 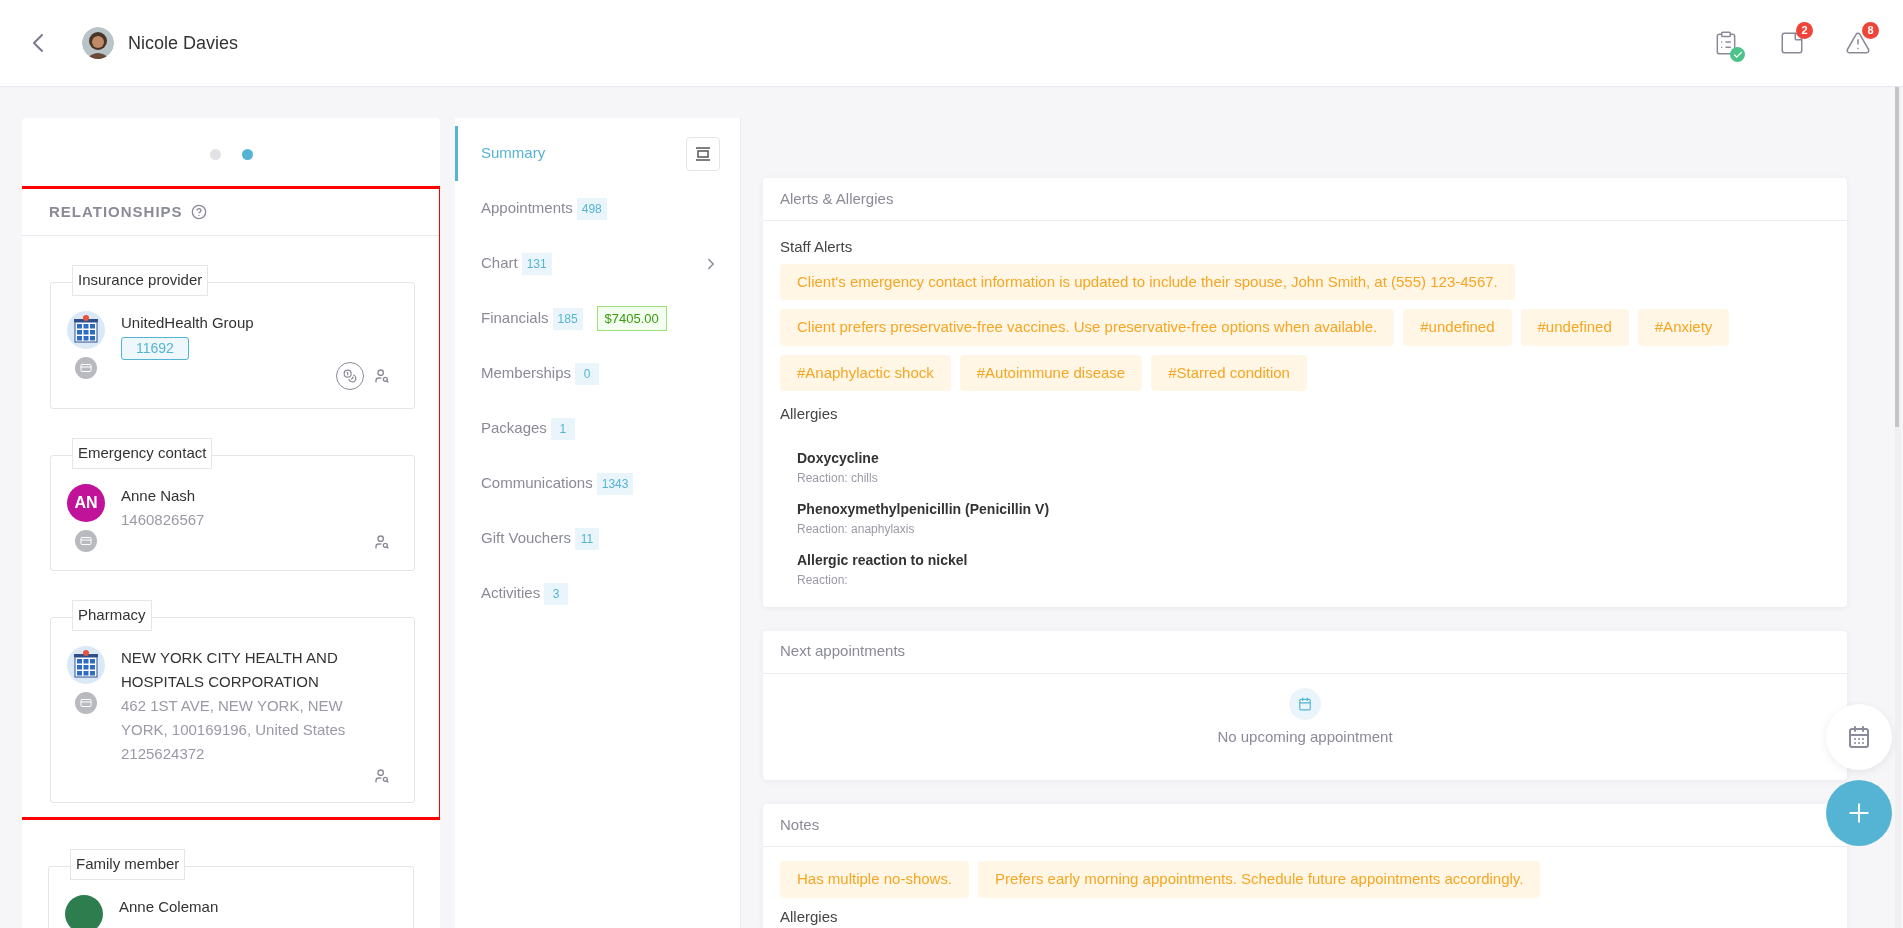 What do you see at coordinates (591, 208) in the screenshot?
I see `count-badge: 498` at bounding box center [591, 208].